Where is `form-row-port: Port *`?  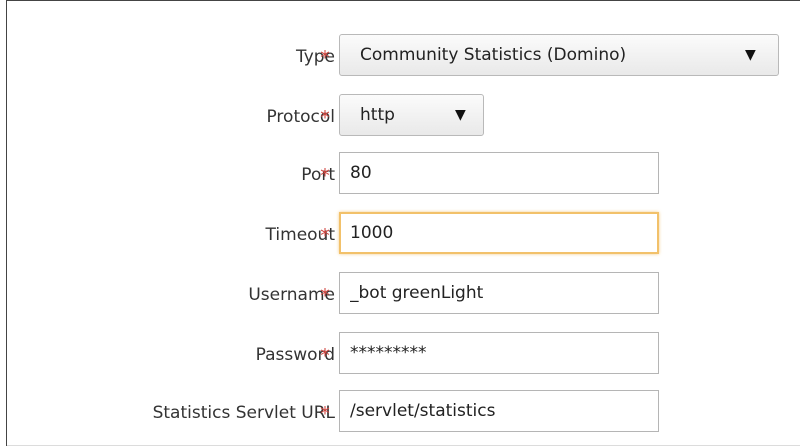
form-row-port: Port * is located at coordinates (403, 175).